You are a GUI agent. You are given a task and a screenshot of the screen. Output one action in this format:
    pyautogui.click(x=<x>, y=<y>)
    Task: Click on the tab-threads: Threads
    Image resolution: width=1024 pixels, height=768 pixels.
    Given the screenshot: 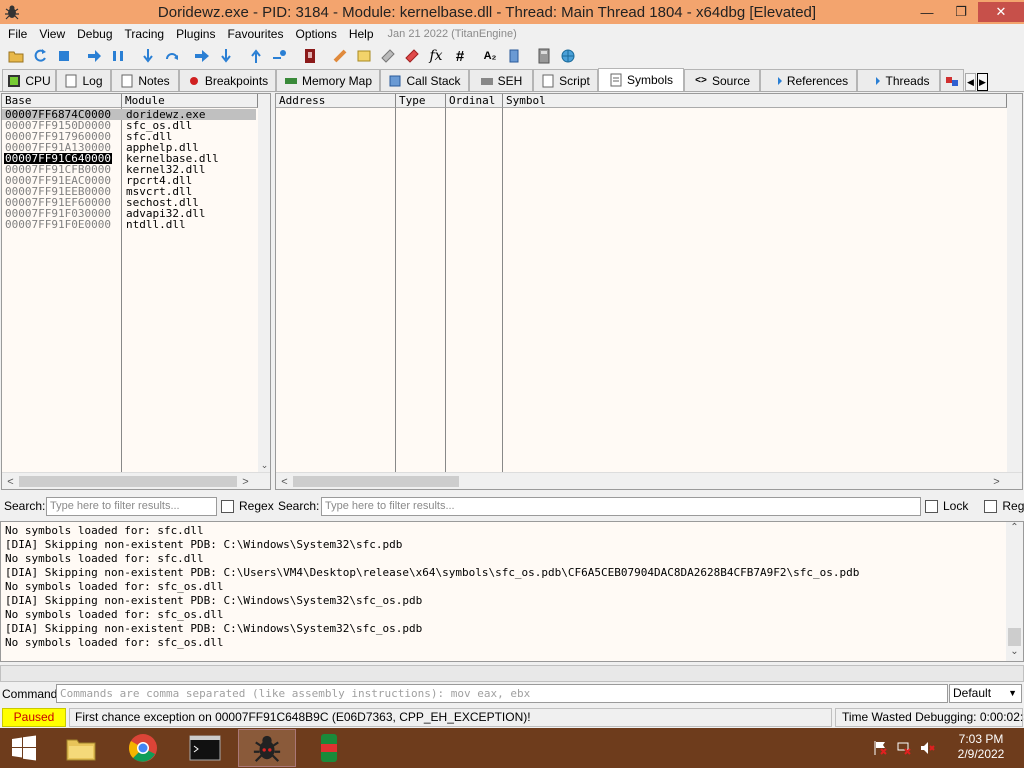 What is the action you would take?
    pyautogui.click(x=898, y=80)
    